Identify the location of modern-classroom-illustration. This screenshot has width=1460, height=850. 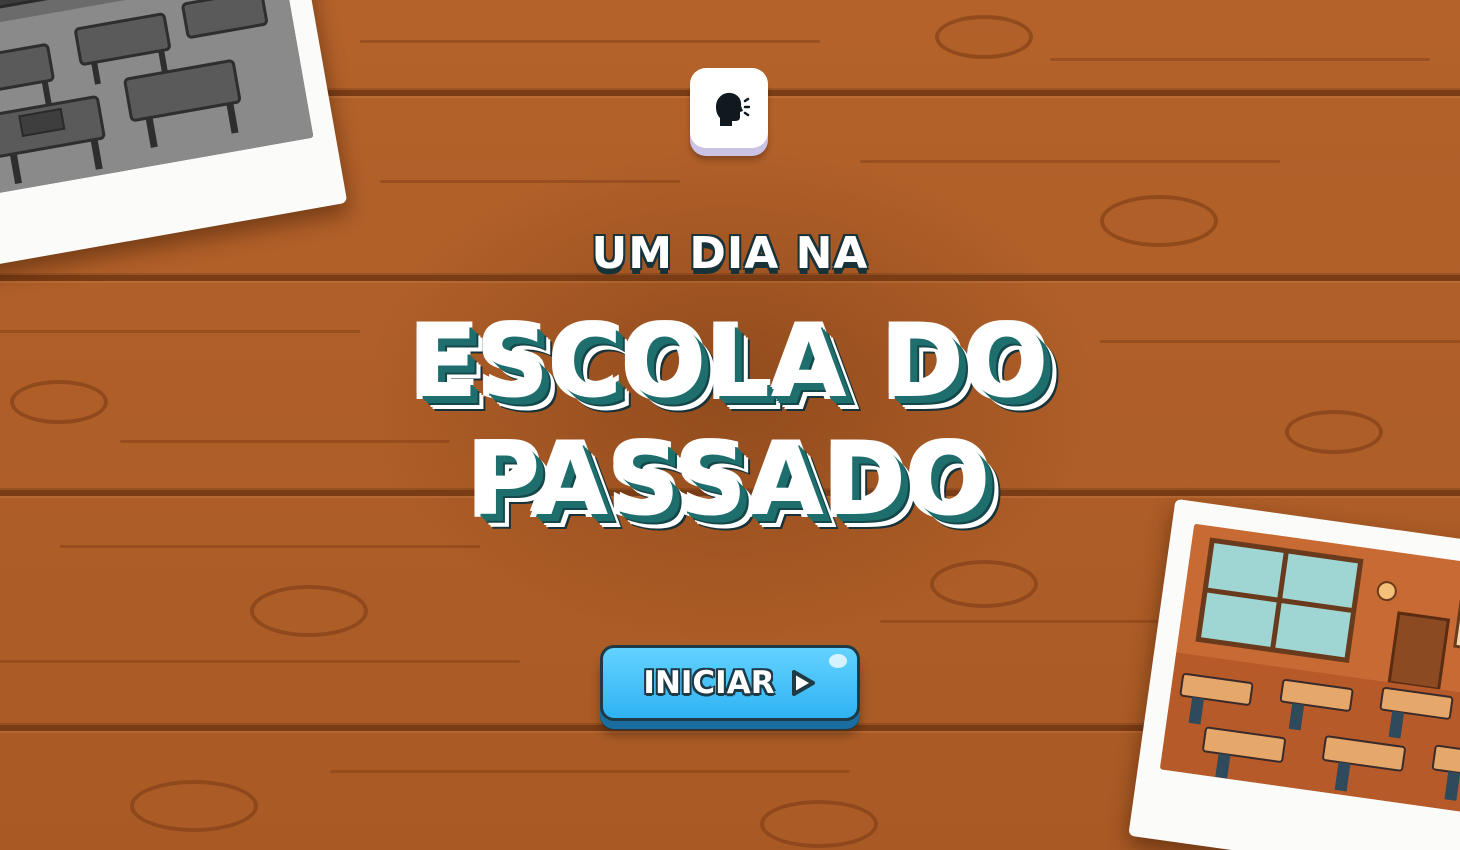
(1309, 671).